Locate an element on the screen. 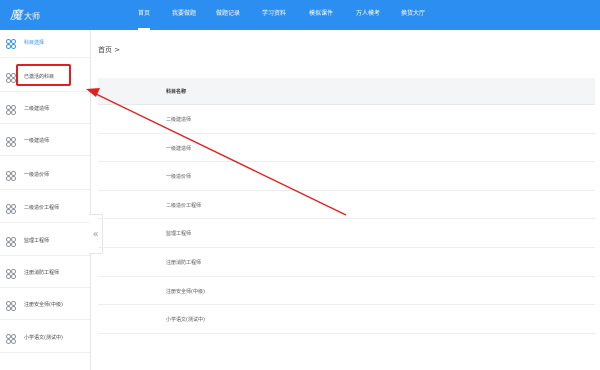 The width and height of the screenshot is (600, 370). arrow-line is located at coordinates (221, 154).